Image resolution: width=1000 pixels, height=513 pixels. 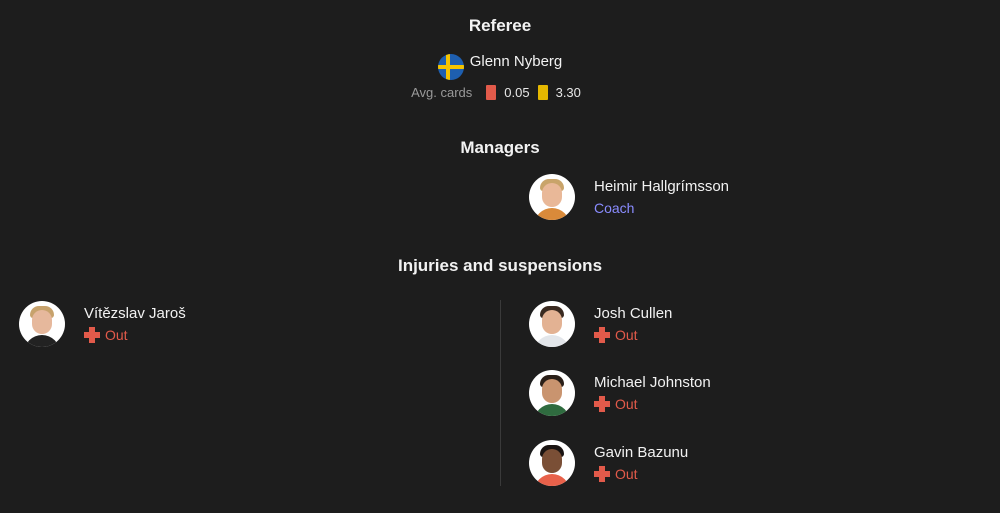 I want to click on red-cards-value: 0.05, so click(x=517, y=92).